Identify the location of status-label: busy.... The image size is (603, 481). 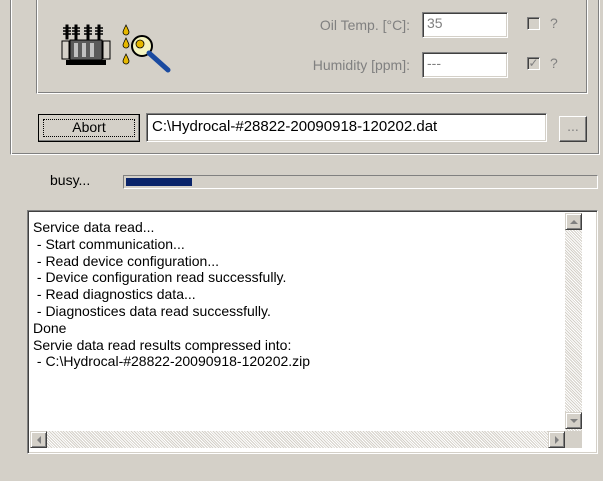
(70, 180).